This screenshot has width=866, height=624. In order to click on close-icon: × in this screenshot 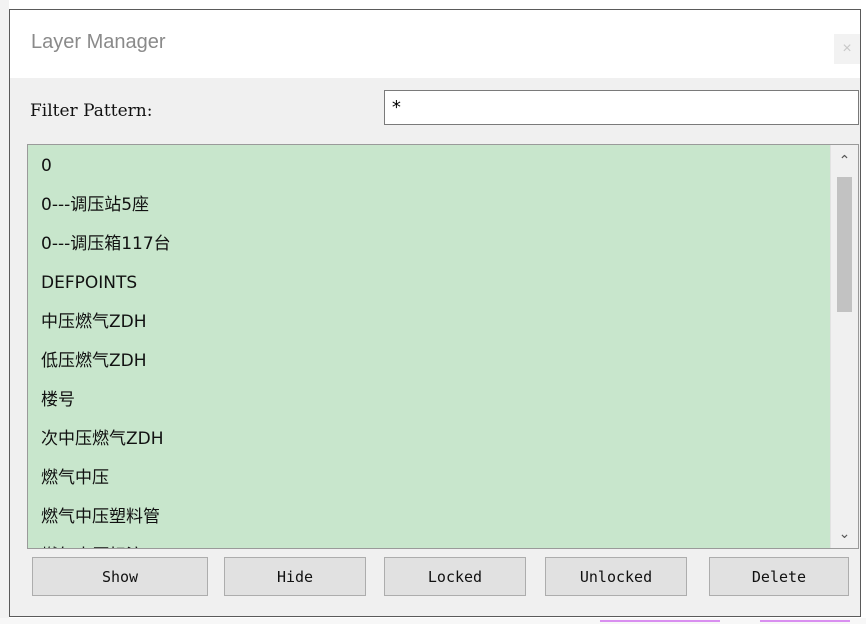, I will do `click(847, 49)`.